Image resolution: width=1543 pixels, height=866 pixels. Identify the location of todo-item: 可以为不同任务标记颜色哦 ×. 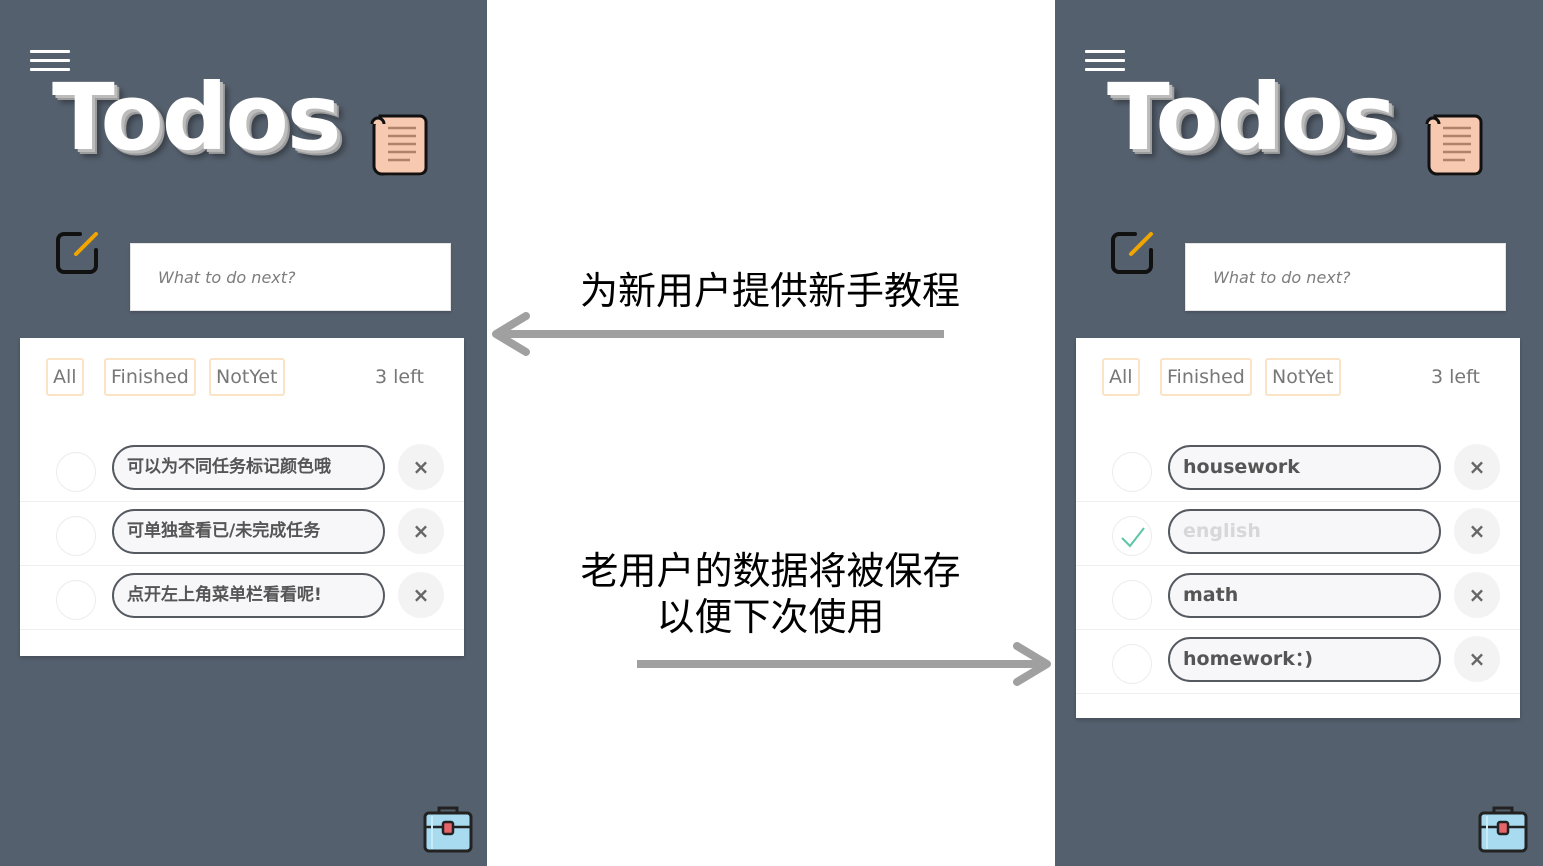
(242, 470).